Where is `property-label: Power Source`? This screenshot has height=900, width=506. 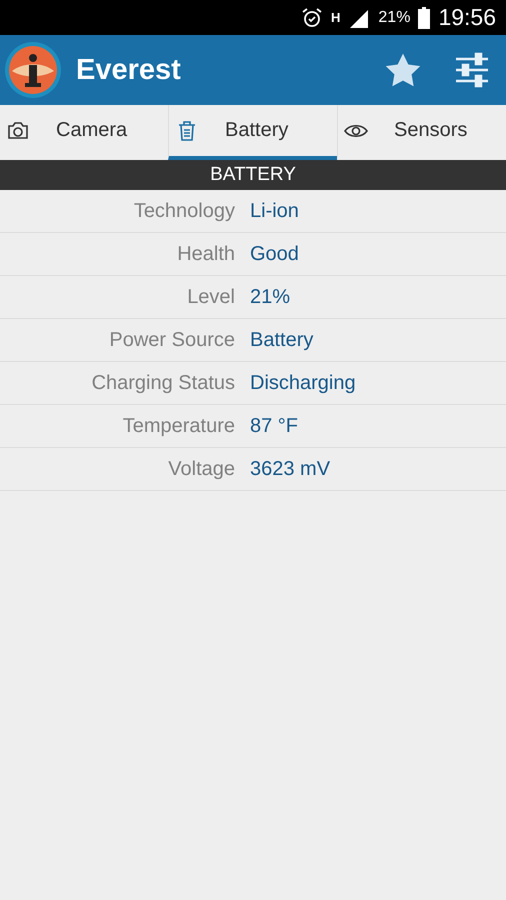
property-label: Power Source is located at coordinates (171, 340).